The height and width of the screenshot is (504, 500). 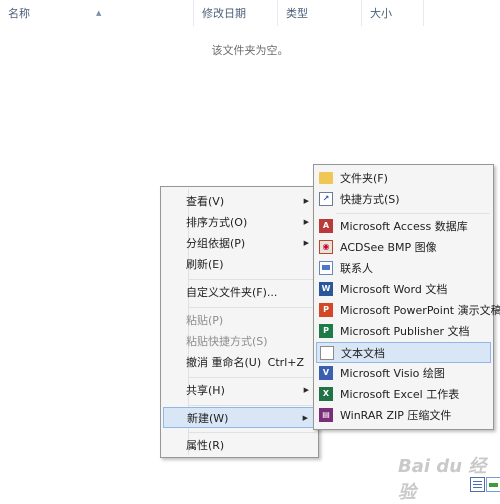 I want to click on column-header: 名称 ▲ 修改日期 类型 大小, so click(x=250, y=13).